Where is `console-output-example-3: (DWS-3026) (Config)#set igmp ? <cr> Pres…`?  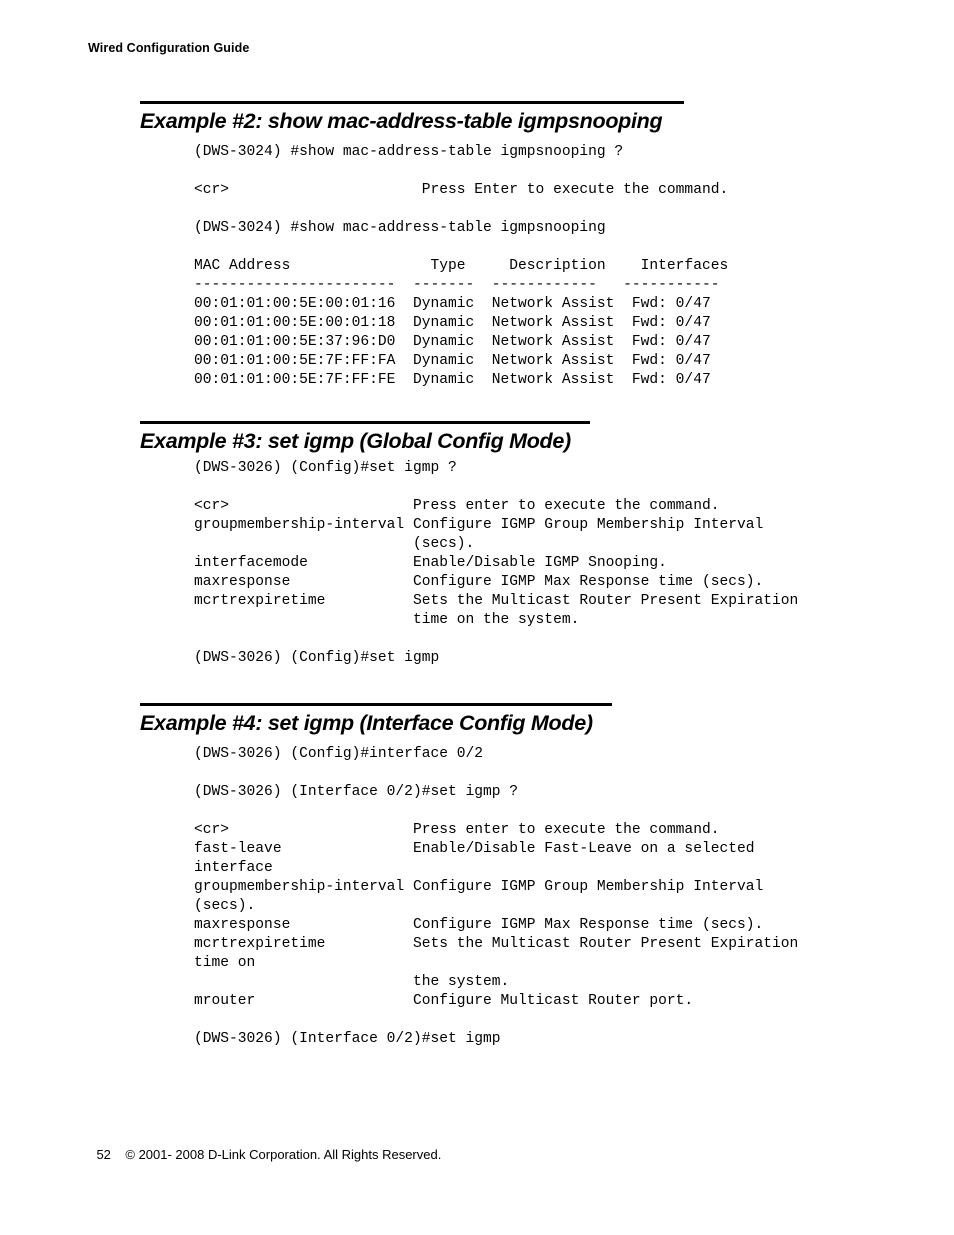 console-output-example-3: (DWS-3026) (Config)#set igmp ? <cr> Pres… is located at coordinates (496, 563).